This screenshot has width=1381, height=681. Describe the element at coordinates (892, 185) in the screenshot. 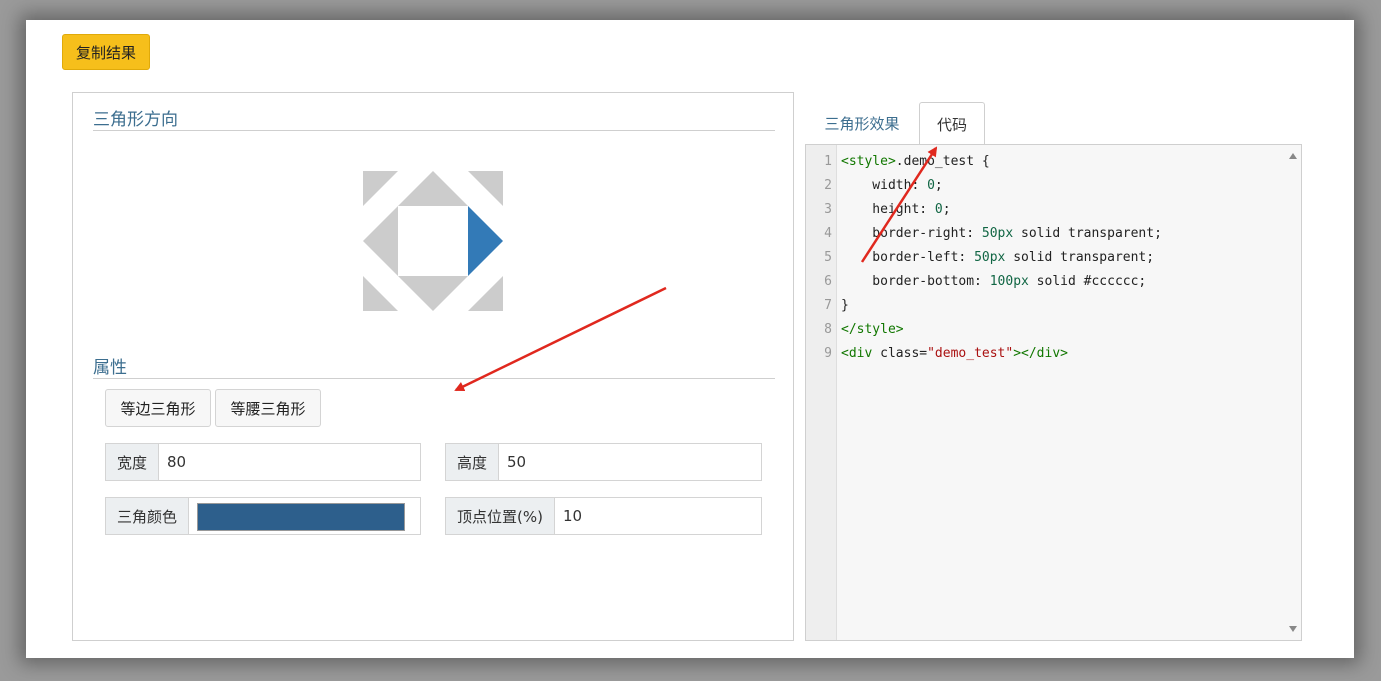

I see `code-line: width: 0;` at that location.